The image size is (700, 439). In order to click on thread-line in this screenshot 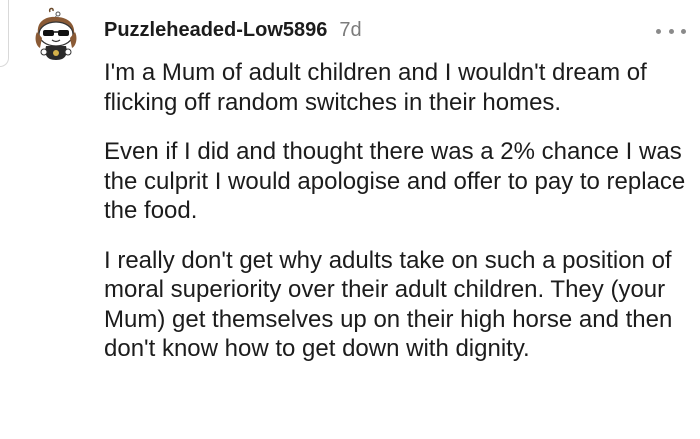, I will do `click(4, 33)`.